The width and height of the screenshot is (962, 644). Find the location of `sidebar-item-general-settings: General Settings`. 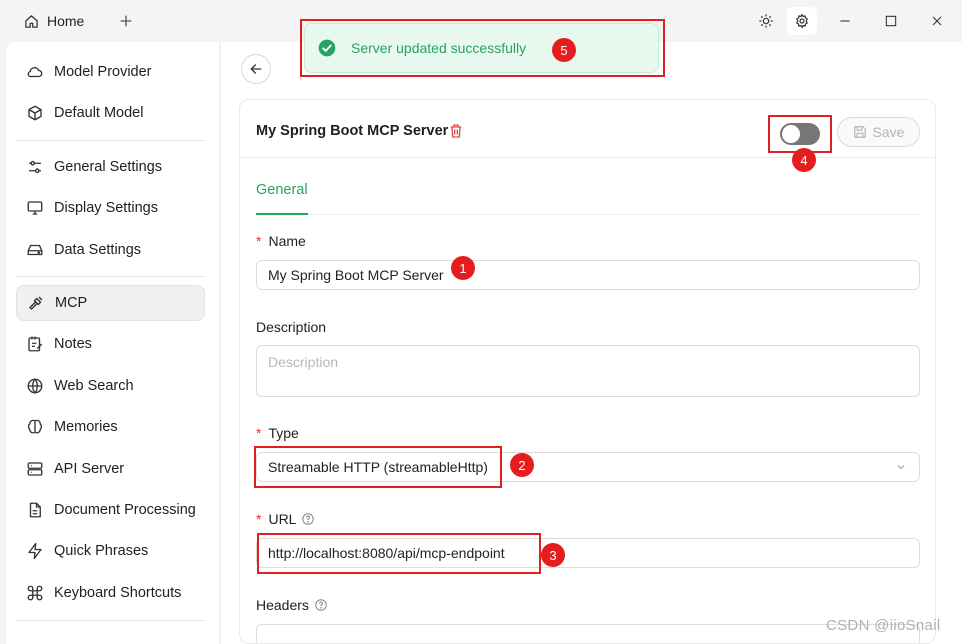

sidebar-item-general-settings: General Settings is located at coordinates (110, 167).